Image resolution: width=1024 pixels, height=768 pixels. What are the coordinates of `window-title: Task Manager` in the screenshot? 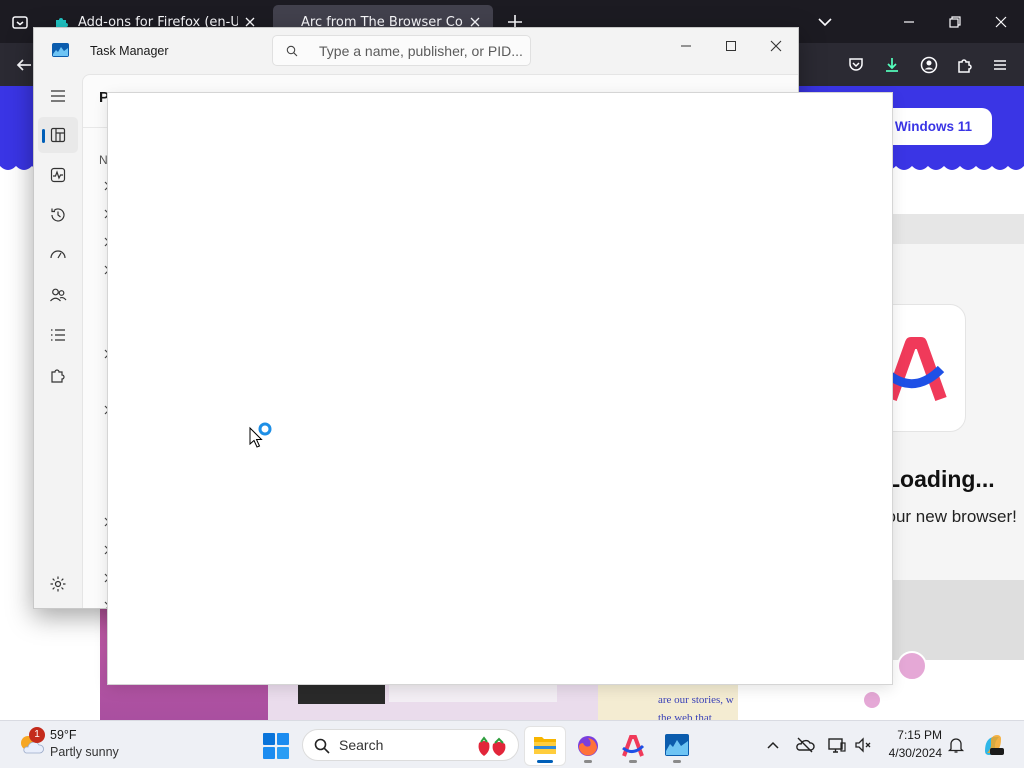 It's located at (129, 51).